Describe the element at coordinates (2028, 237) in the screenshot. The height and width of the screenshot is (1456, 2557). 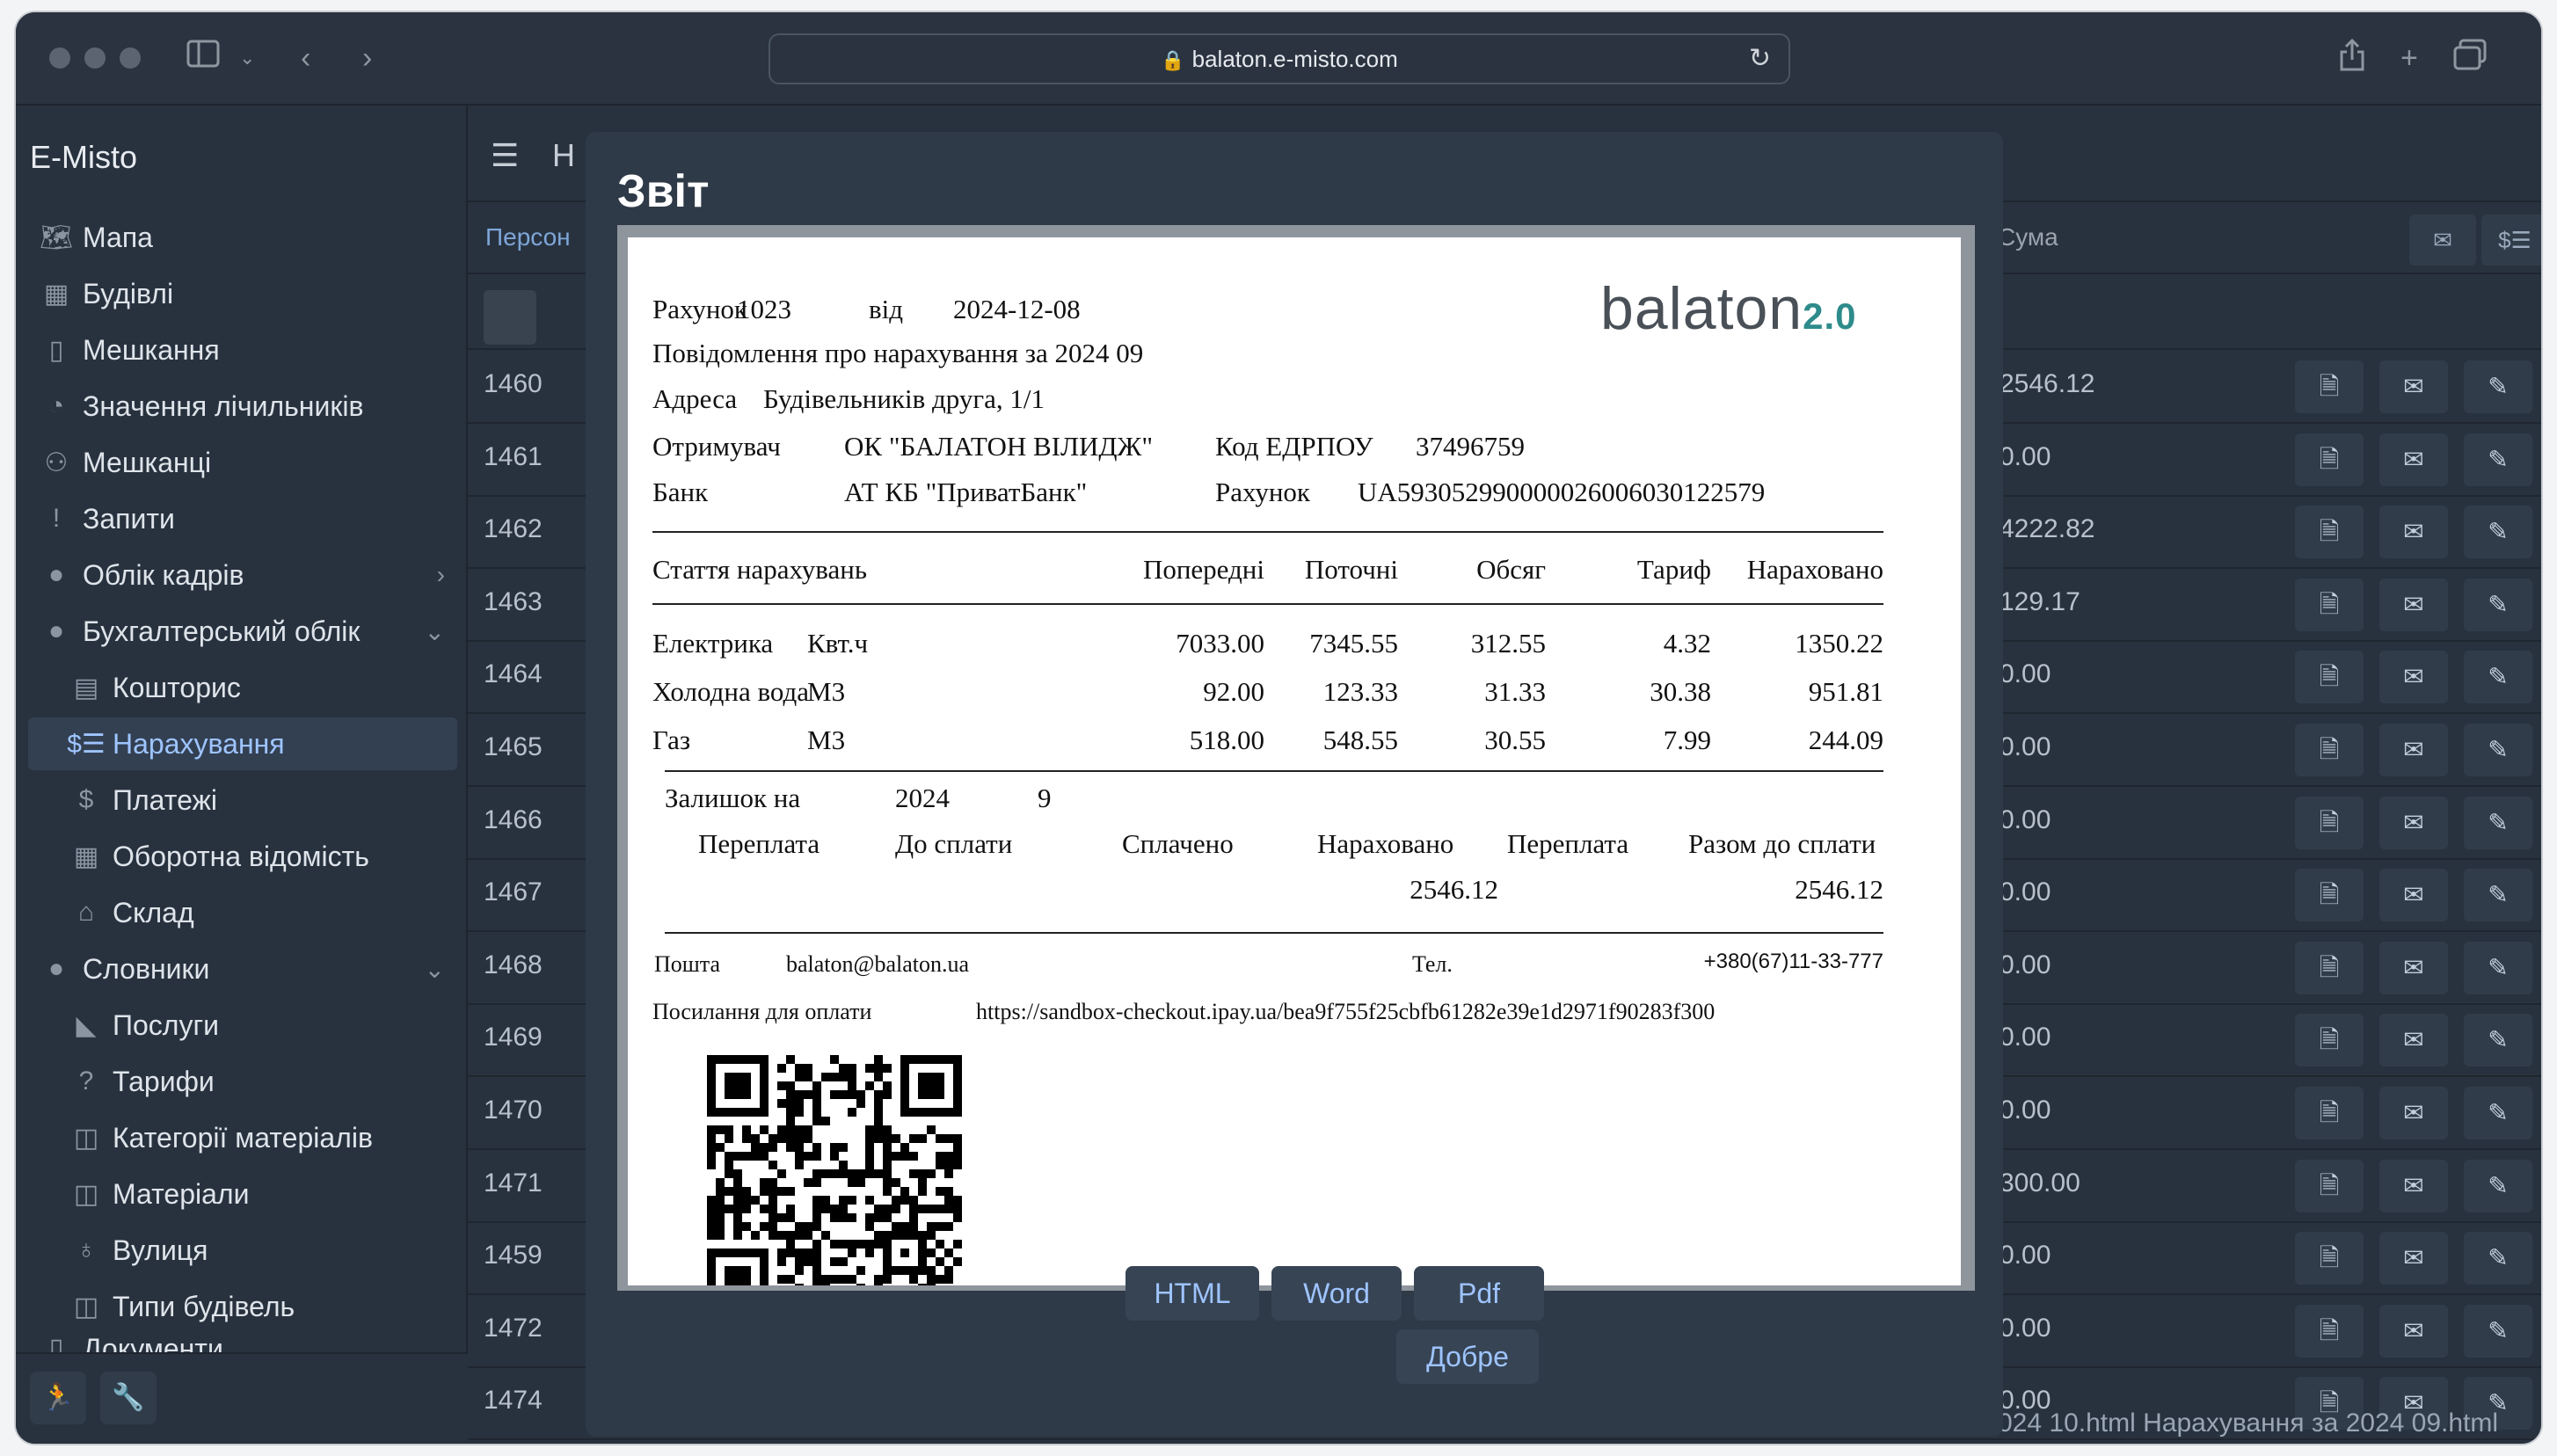
I see `column-sum: Сума` at that location.